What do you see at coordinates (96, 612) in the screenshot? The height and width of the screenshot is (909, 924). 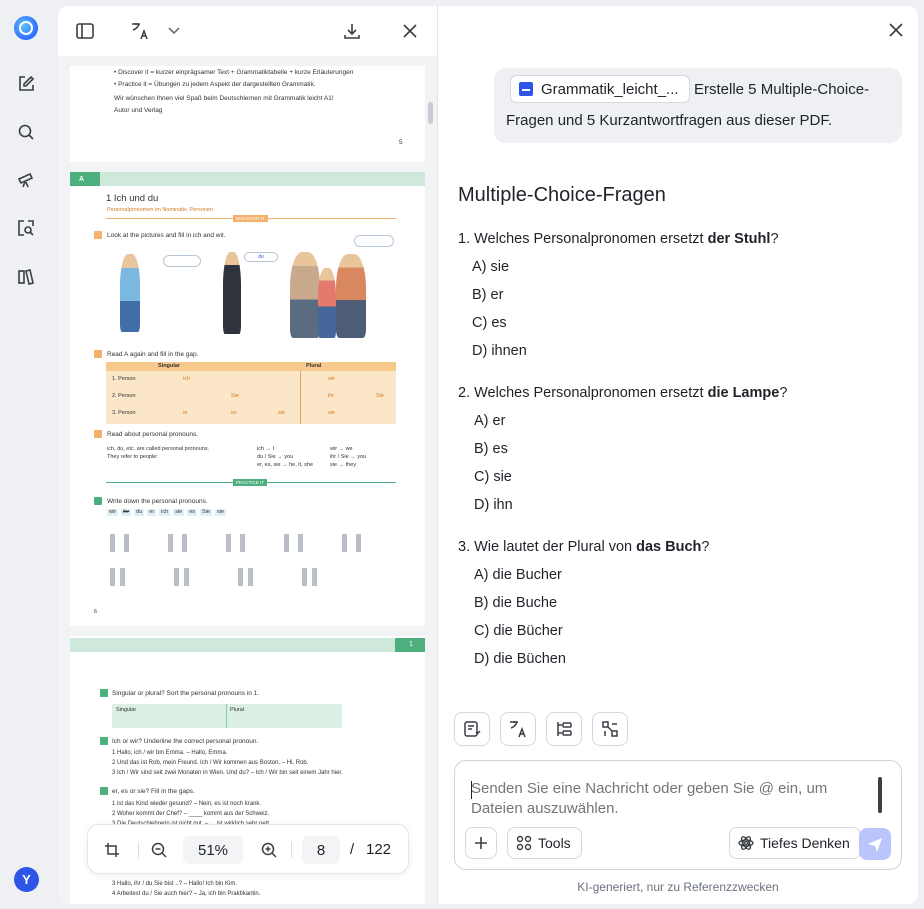 I see `page-number: 6` at bounding box center [96, 612].